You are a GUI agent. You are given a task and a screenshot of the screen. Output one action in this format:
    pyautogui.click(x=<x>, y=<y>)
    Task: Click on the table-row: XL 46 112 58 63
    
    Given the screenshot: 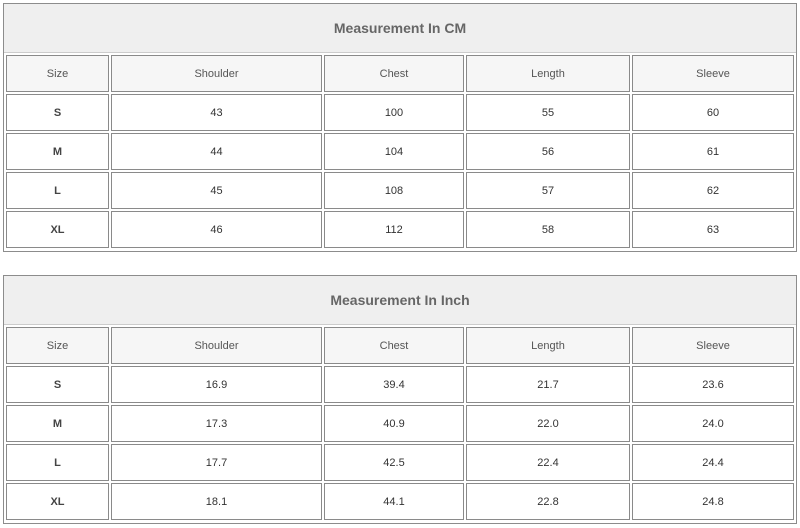 What is the action you would take?
    pyautogui.click(x=400, y=229)
    